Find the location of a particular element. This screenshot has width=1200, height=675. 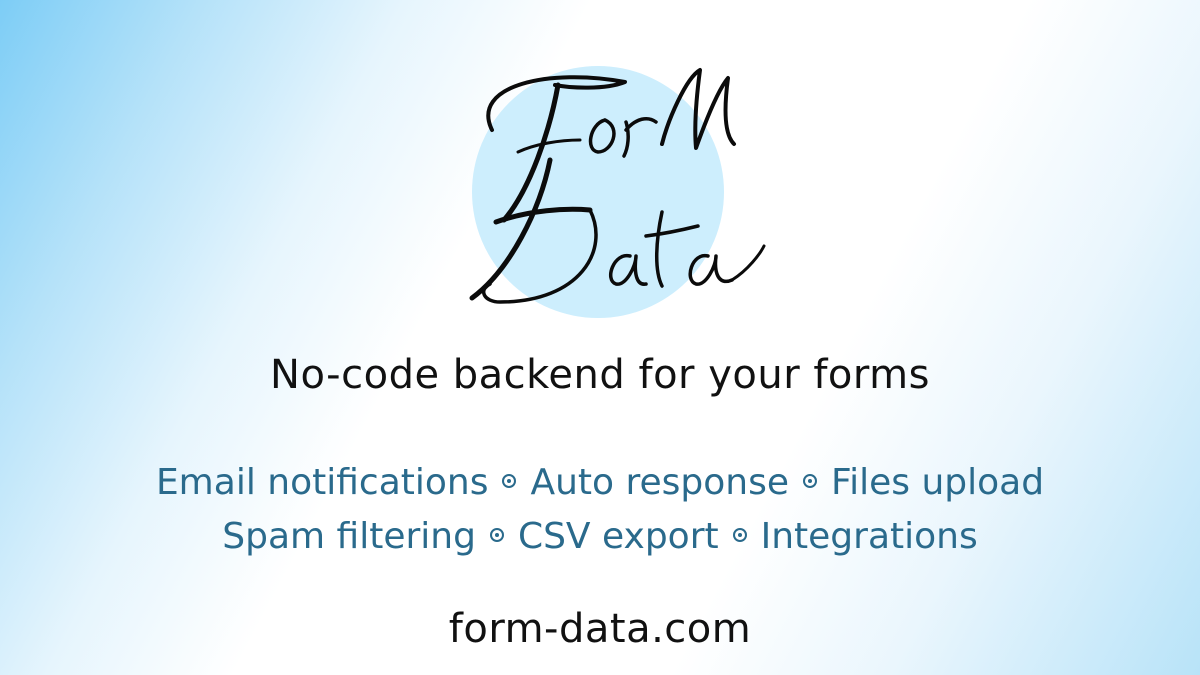

feature-integrations: Integrations is located at coordinates (869, 536).